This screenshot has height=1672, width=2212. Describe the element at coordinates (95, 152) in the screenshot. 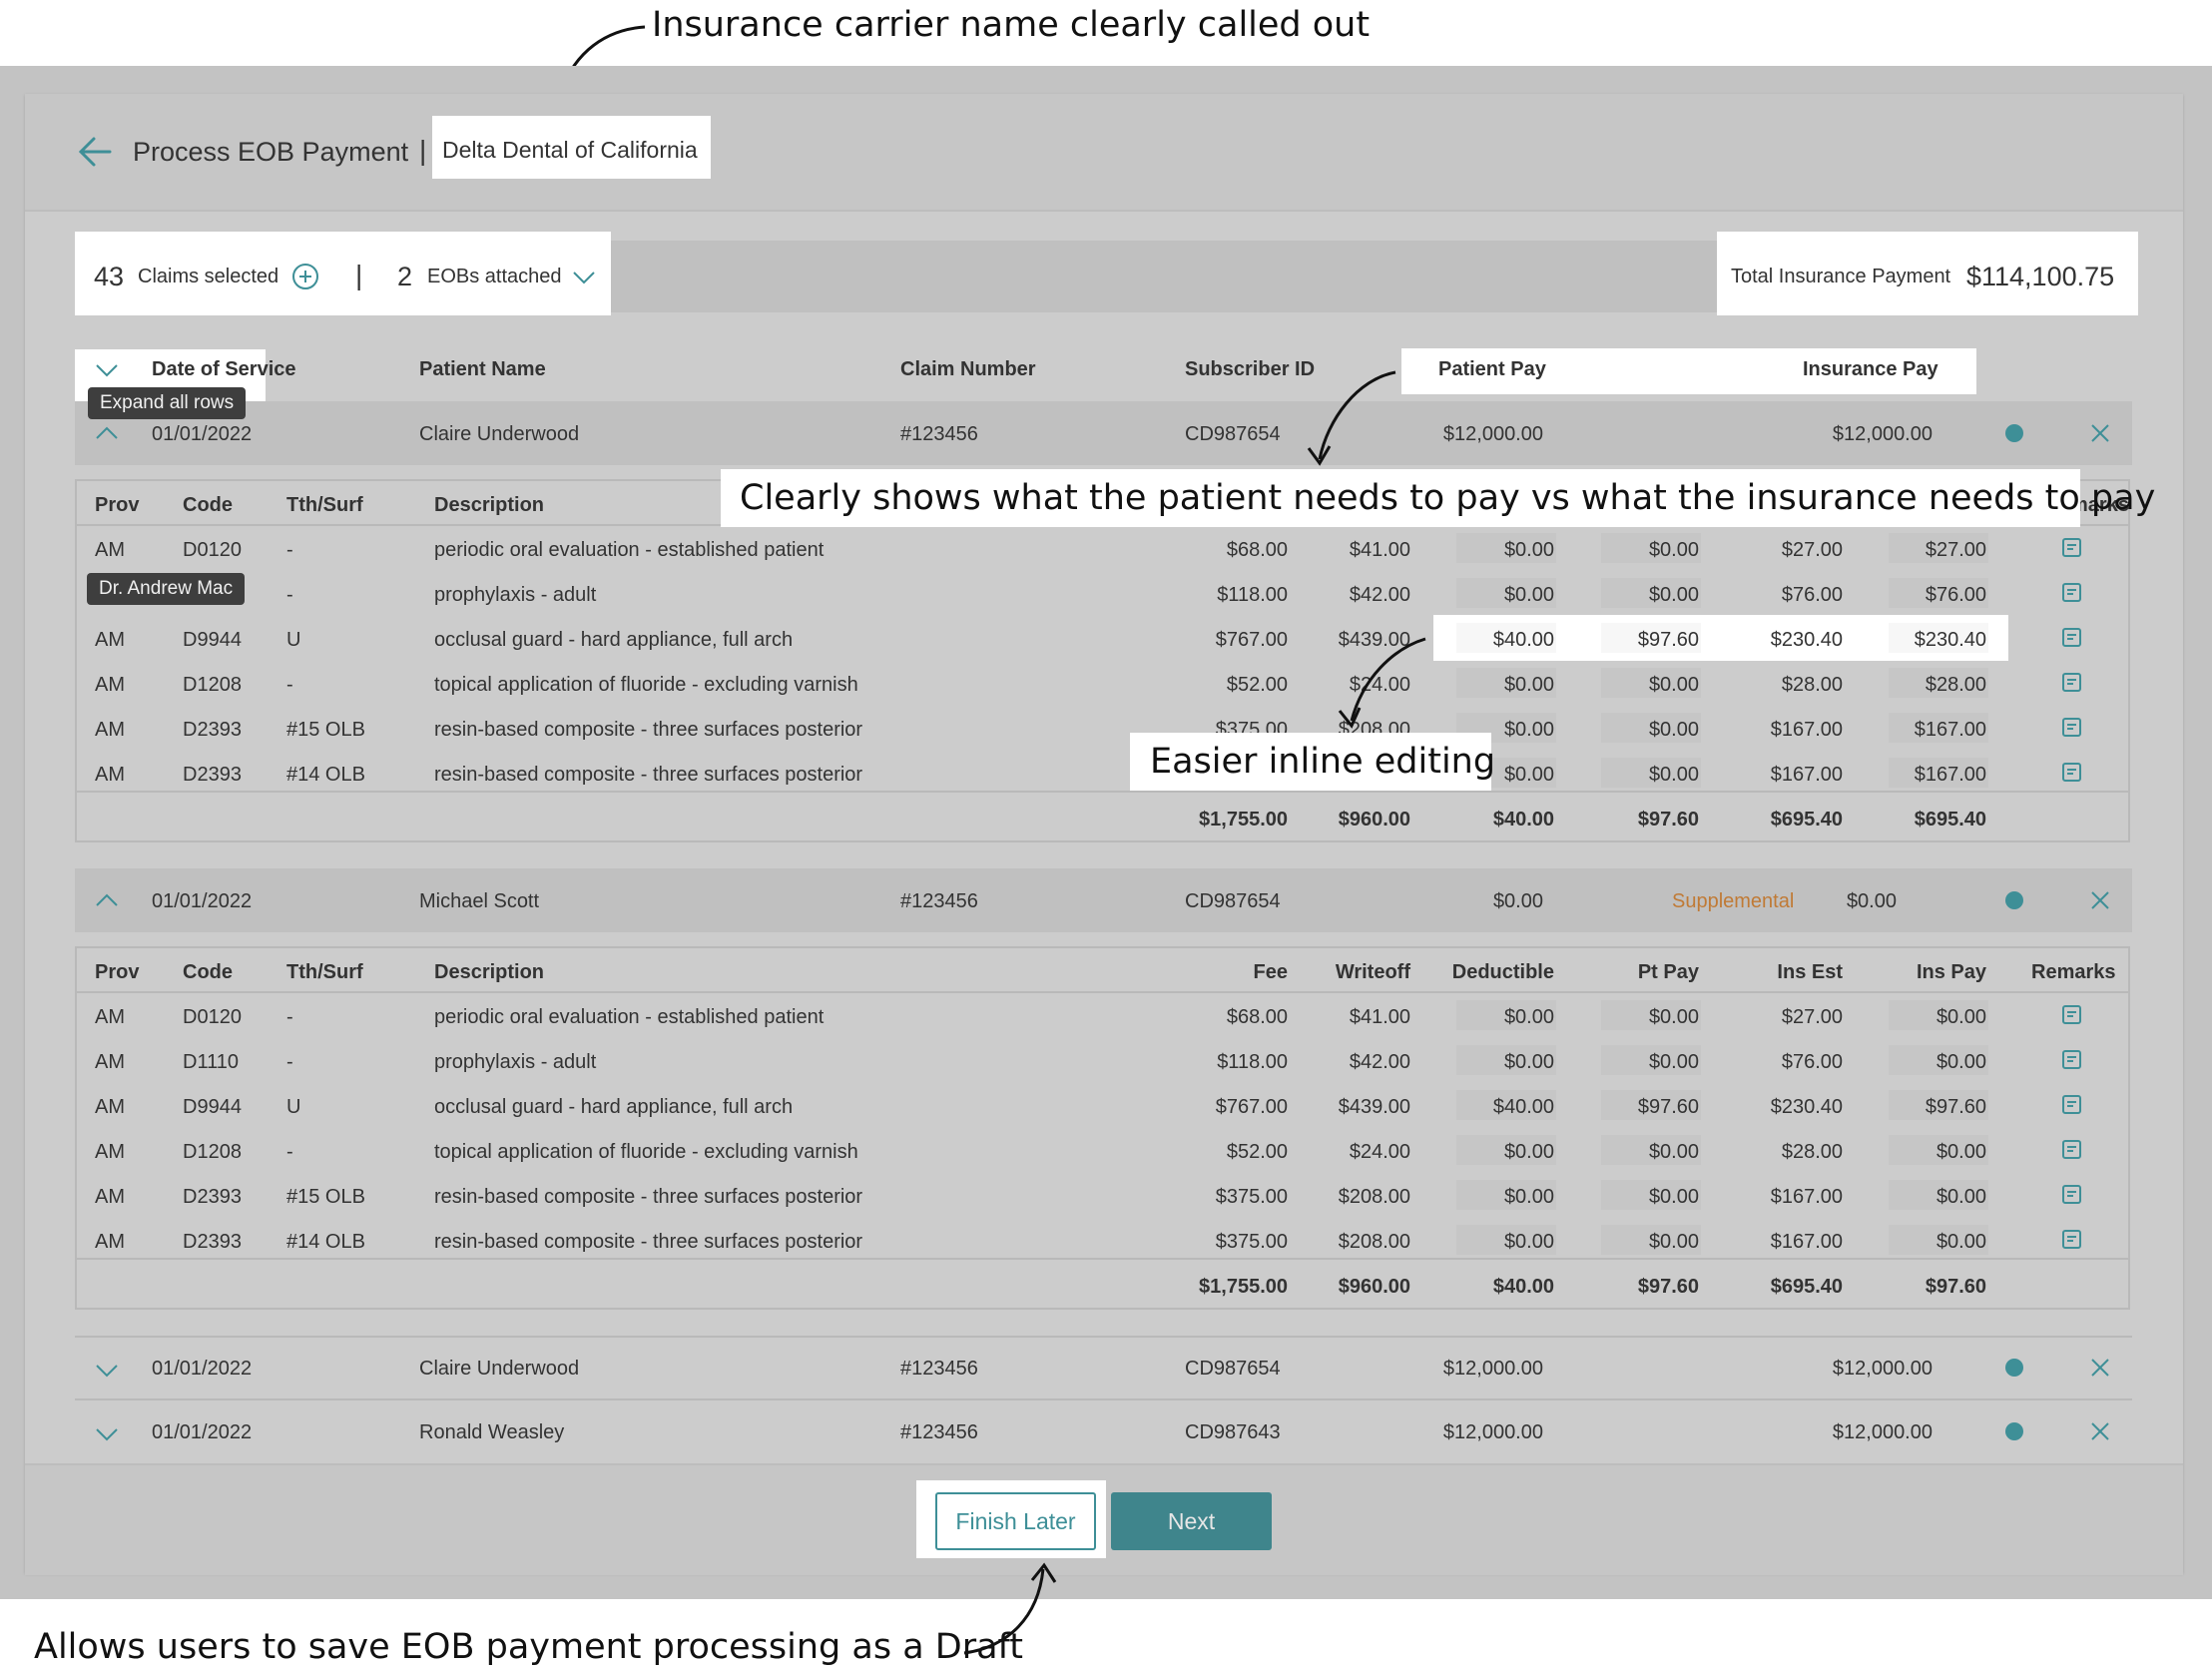

I see `back-arrow-icon` at that location.